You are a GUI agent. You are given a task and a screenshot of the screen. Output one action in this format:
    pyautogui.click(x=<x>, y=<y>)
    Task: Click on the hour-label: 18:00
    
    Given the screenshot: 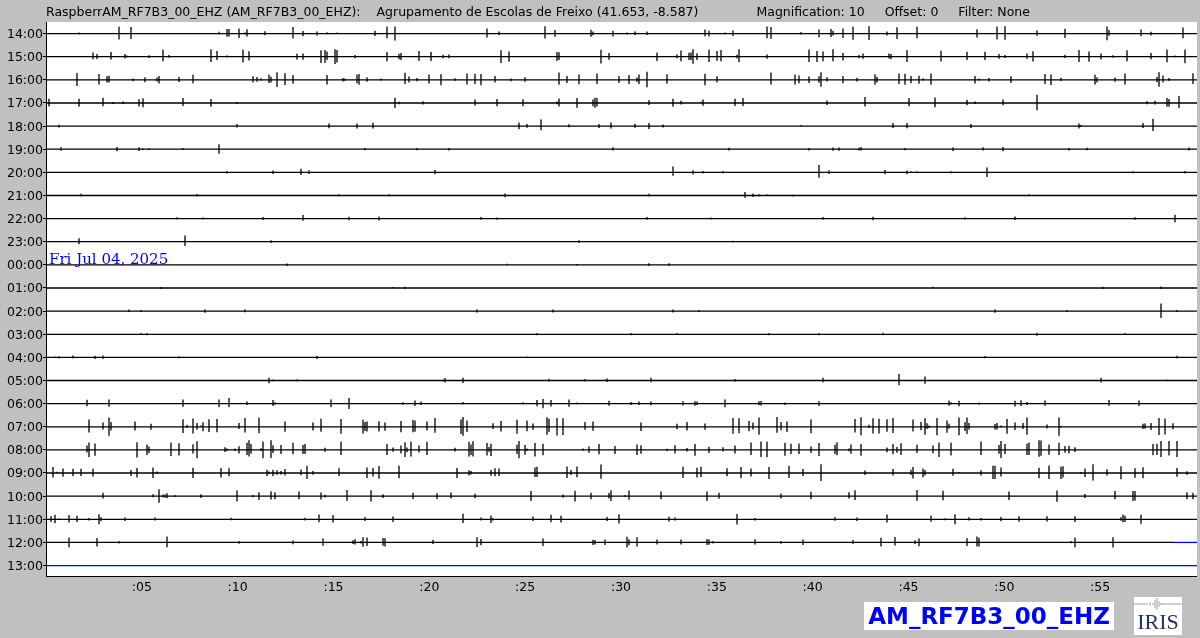 What is the action you would take?
    pyautogui.click(x=24, y=126)
    